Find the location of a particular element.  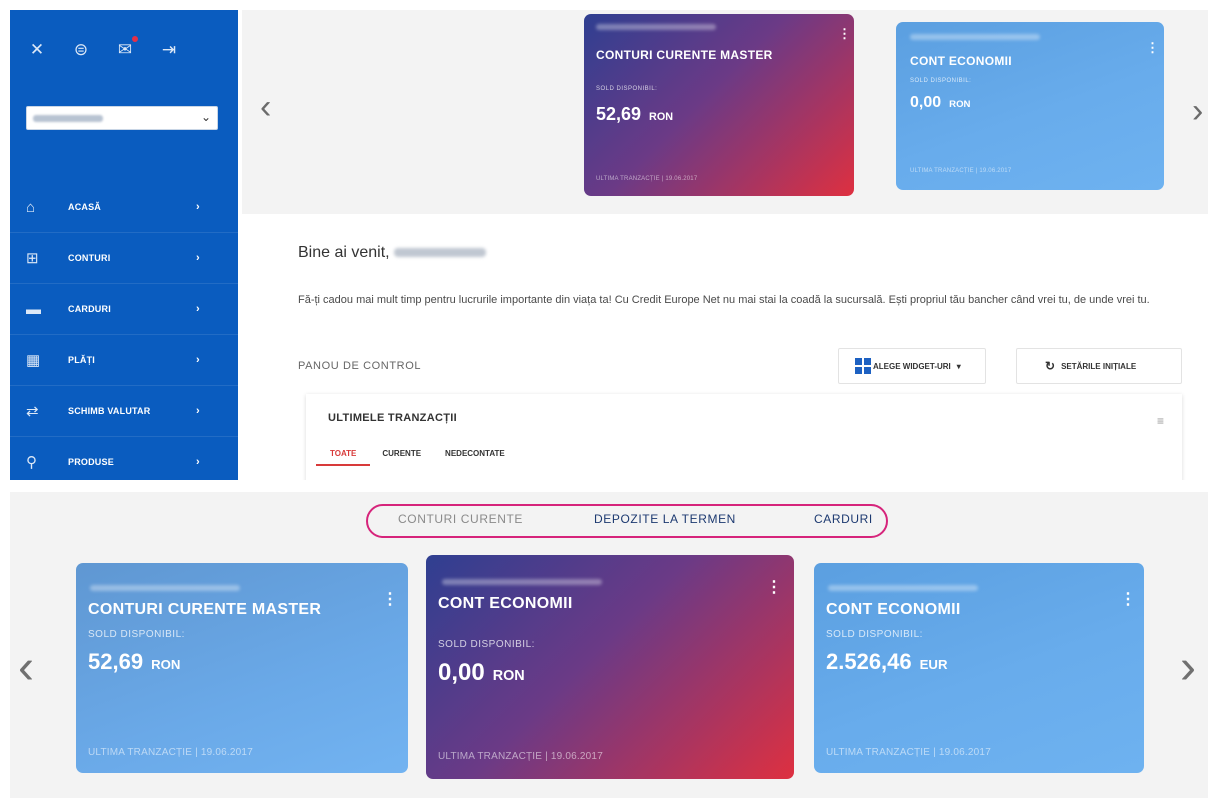

tab-conturi-curente: CONTURI CURENTE is located at coordinates (460, 519).